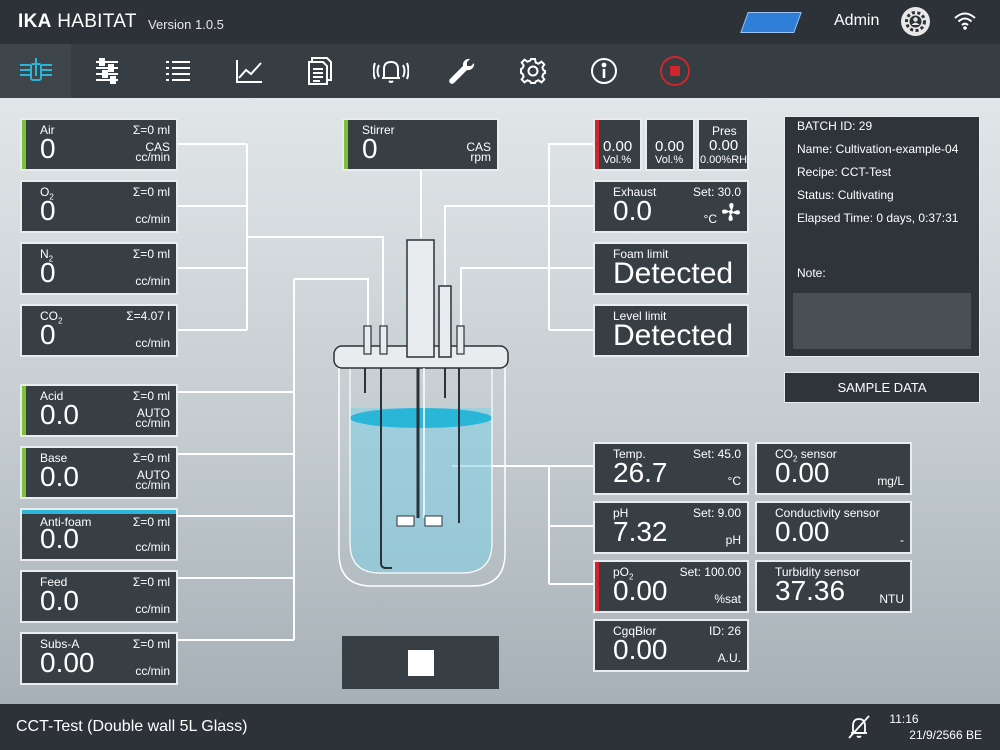  What do you see at coordinates (99, 596) in the screenshot?
I see `feed-pump-tile: Feed Σ=0 ml 0.0 cc/min` at bounding box center [99, 596].